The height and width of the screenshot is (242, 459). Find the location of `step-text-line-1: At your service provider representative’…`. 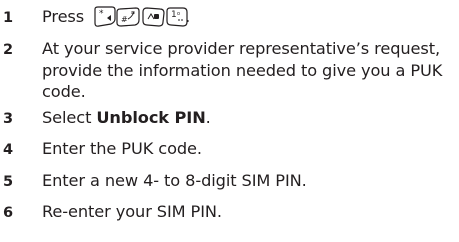

step-text-line-1: At your service provider representative’… is located at coordinates (241, 48).